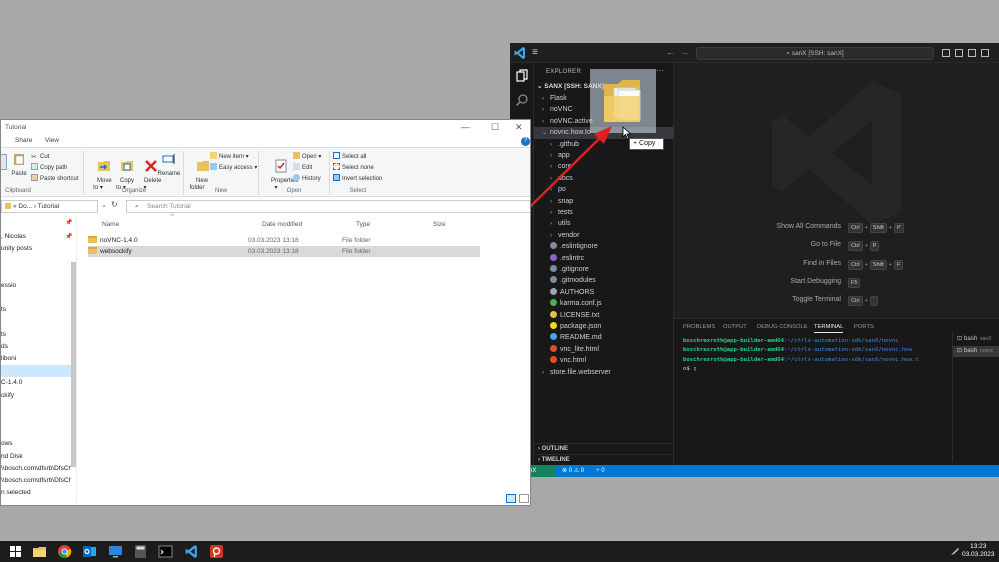 Image resolution: width=999 pixels, height=562 pixels. Describe the element at coordinates (604, 372) in the screenshot. I see `tree-item: › store.file.webserver` at that location.